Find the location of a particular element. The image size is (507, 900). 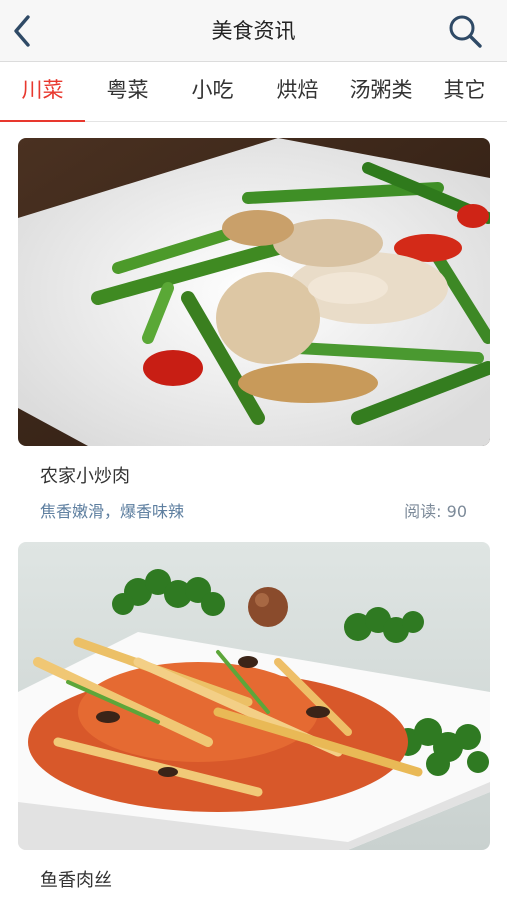

tab-label: 其它 is located at coordinates (464, 90).